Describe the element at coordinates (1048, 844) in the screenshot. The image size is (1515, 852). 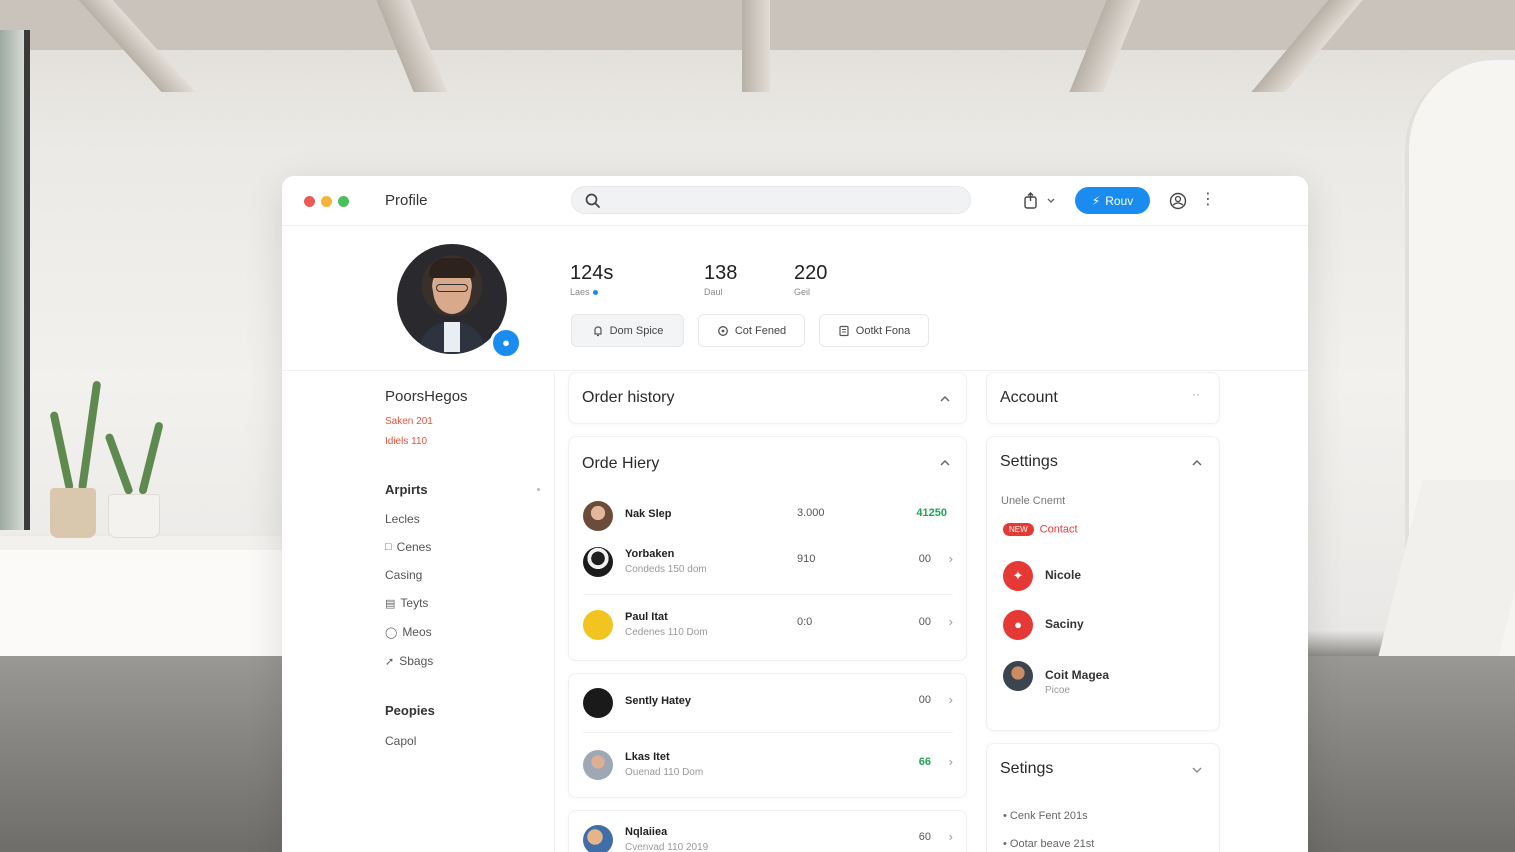
I see `settings-bullet: • Ootar beave 21st` at that location.